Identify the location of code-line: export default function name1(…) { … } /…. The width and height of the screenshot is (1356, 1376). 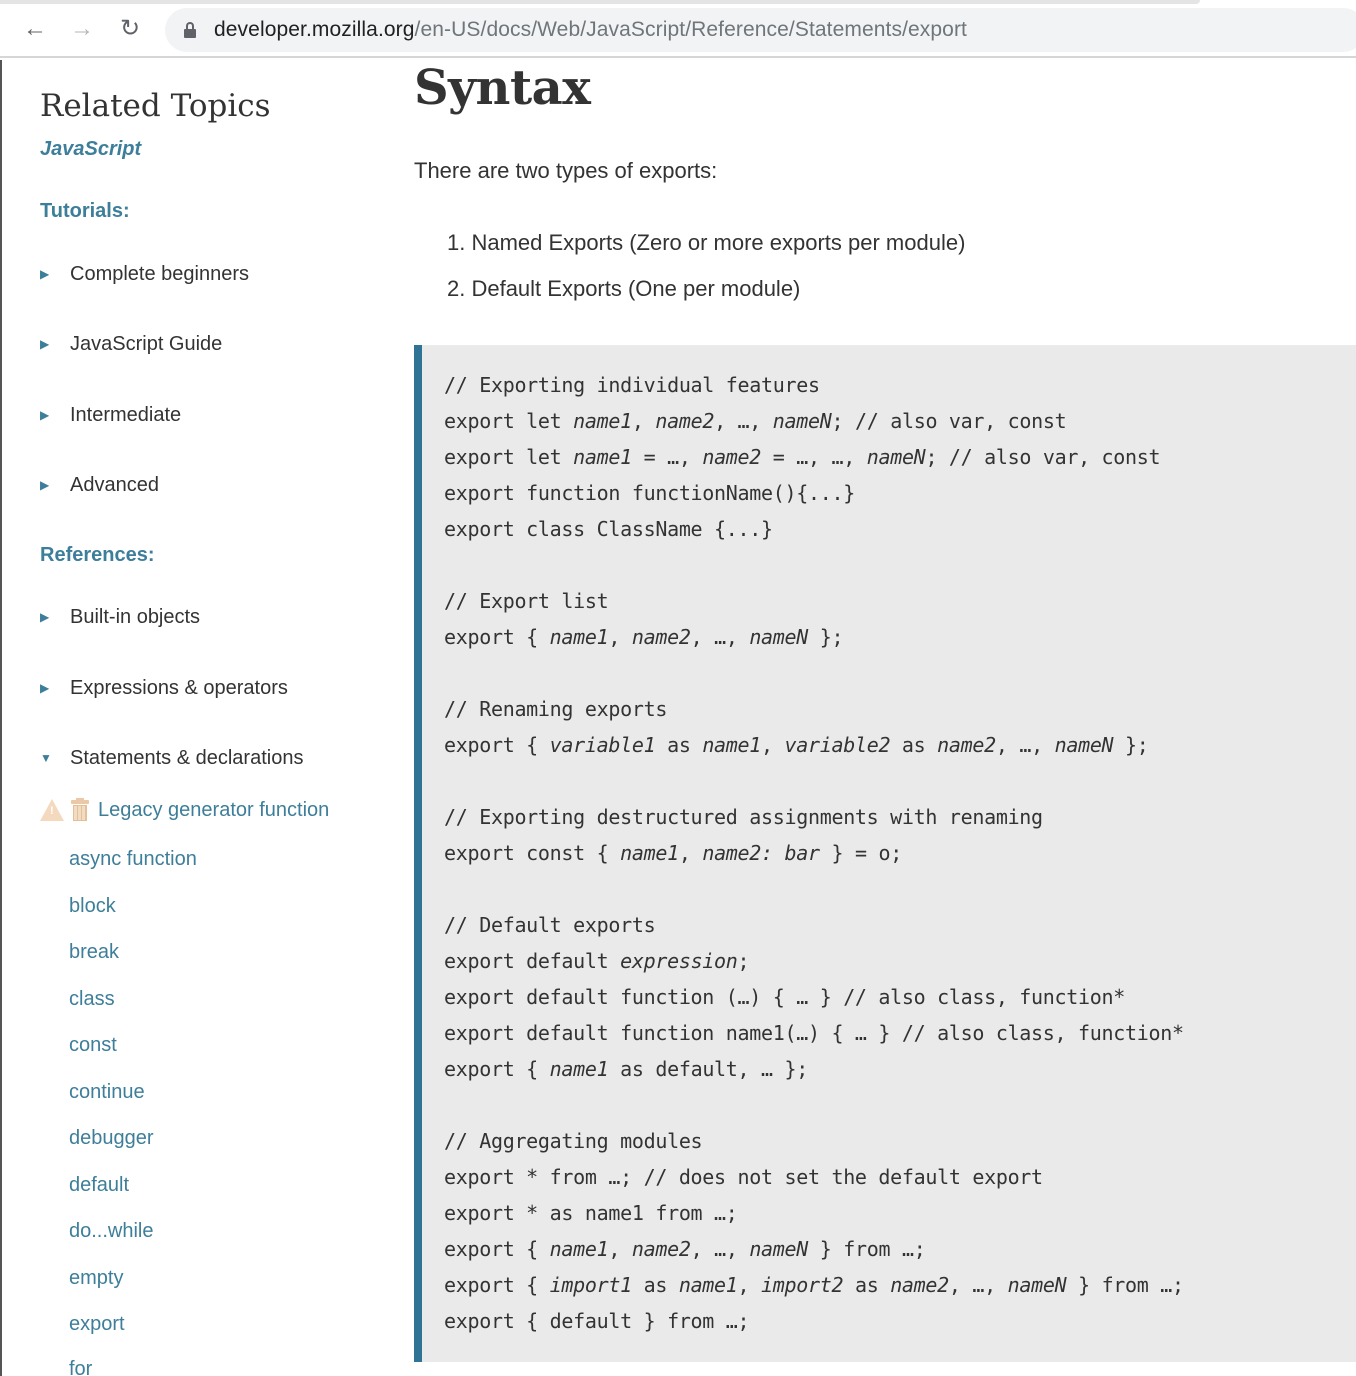
(900, 1033).